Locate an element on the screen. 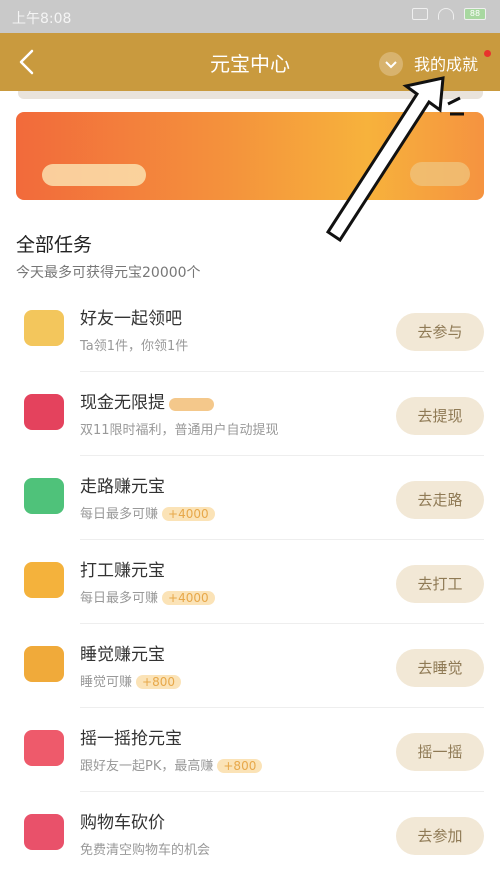 Image resolution: width=500 pixels, height=889 pixels. banner-button is located at coordinates (94, 175).